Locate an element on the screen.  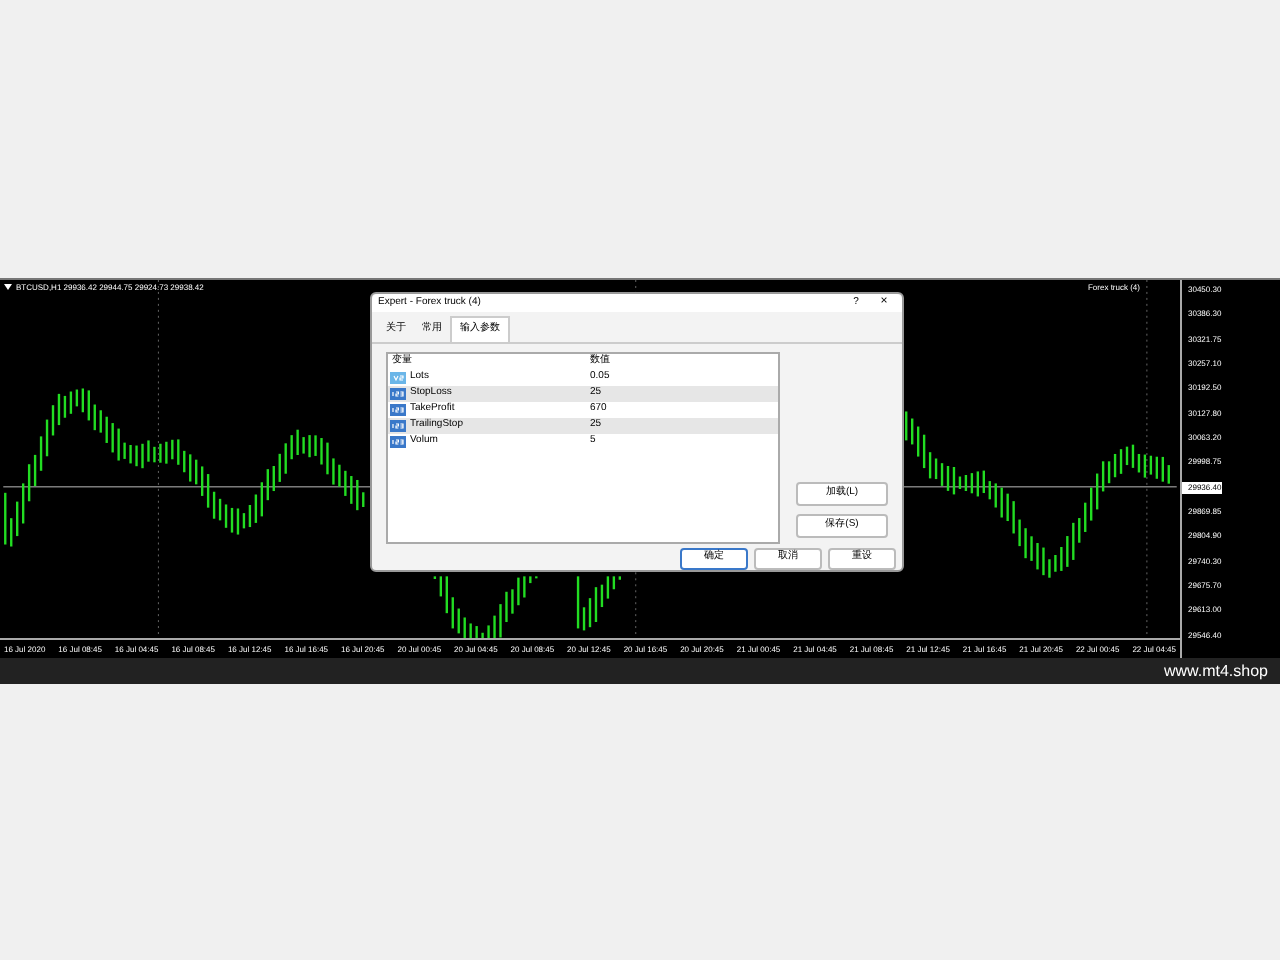
site-url: www.mt4.shop is located at coordinates (1215, 671).